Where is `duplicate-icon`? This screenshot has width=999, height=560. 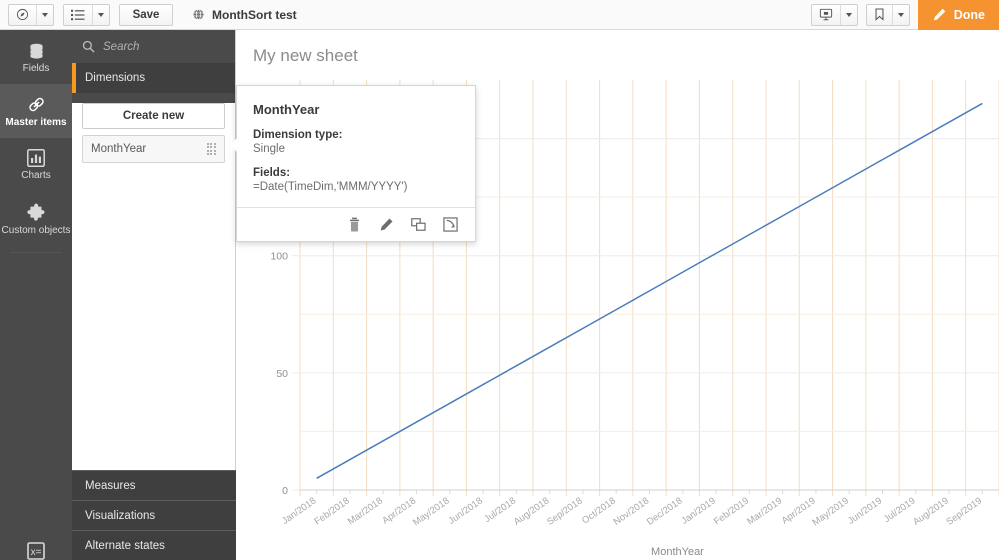 duplicate-icon is located at coordinates (418, 225).